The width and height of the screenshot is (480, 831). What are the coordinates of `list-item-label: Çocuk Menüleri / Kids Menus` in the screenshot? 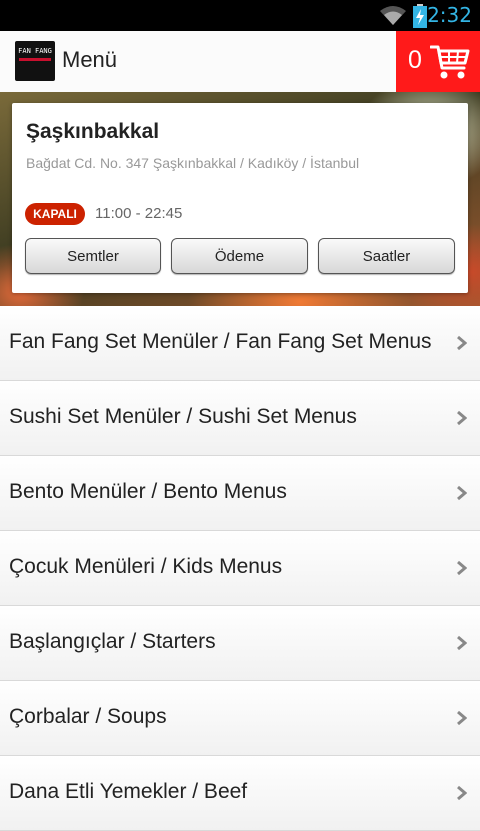 It's located at (146, 566).